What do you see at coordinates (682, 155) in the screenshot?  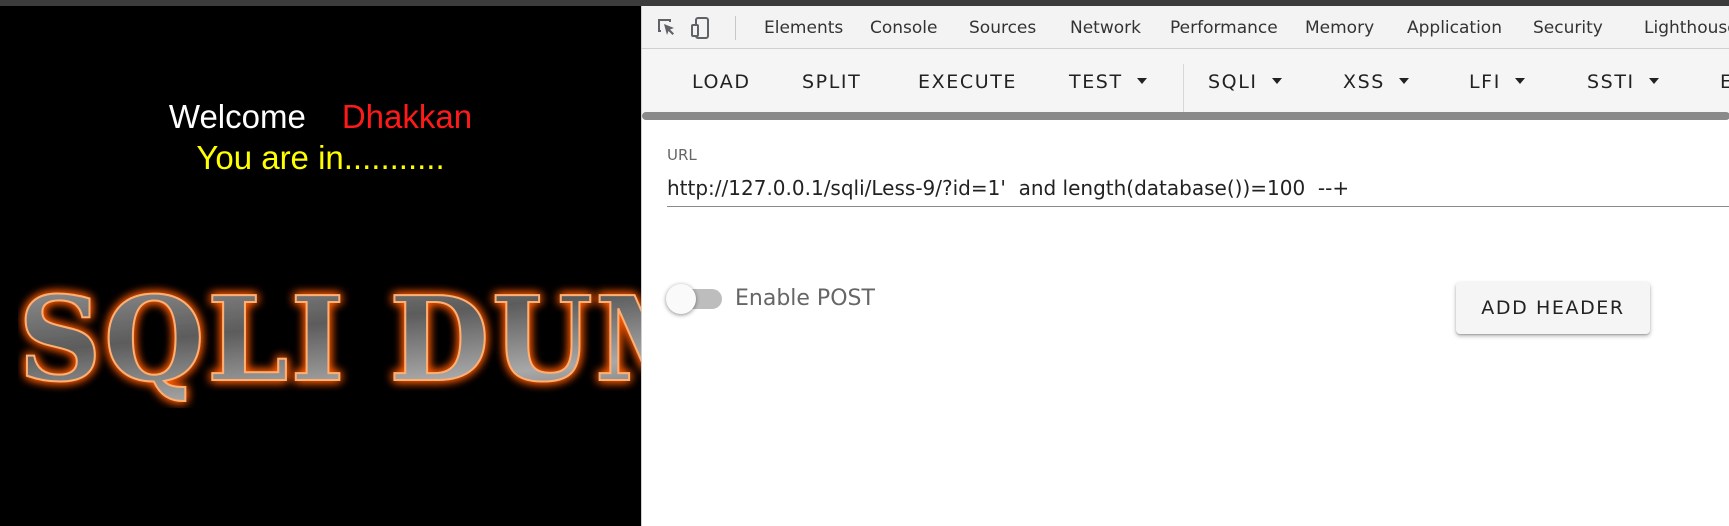 I see `url-label: URL` at bounding box center [682, 155].